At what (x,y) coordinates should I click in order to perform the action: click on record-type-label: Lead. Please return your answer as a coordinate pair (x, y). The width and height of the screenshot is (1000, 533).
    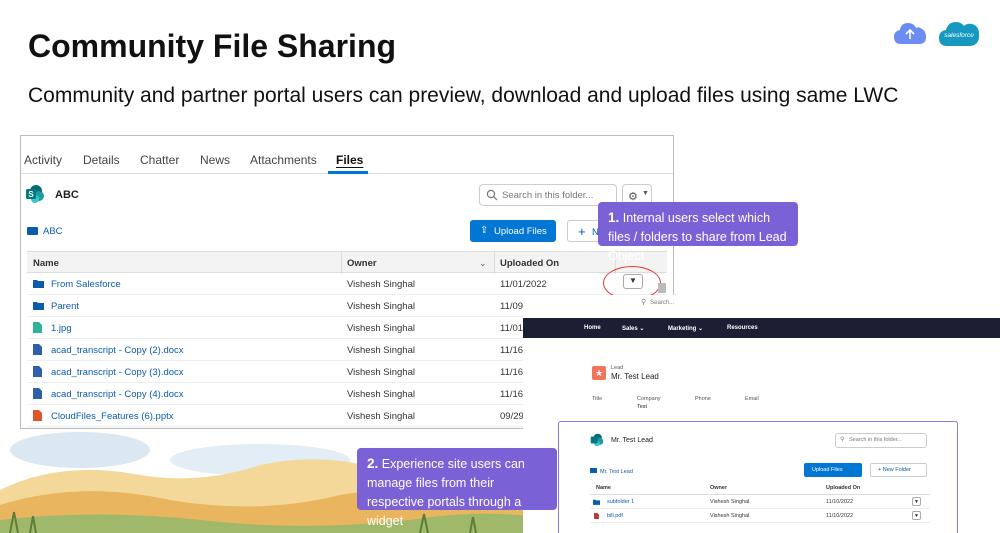
    Looking at the image, I should click on (617, 368).